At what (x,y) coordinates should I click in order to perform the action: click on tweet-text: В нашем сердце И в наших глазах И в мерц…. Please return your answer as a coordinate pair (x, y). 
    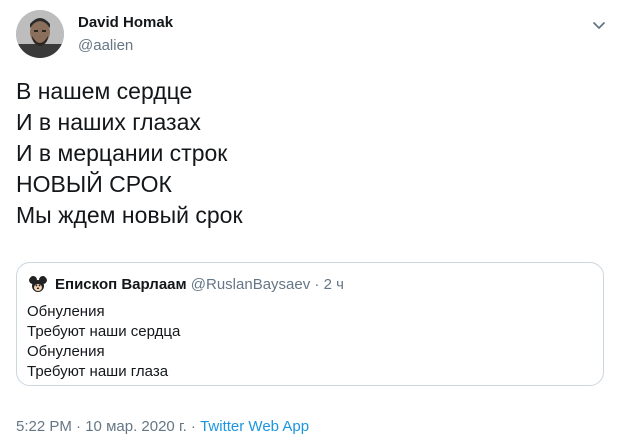
    Looking at the image, I should click on (129, 153).